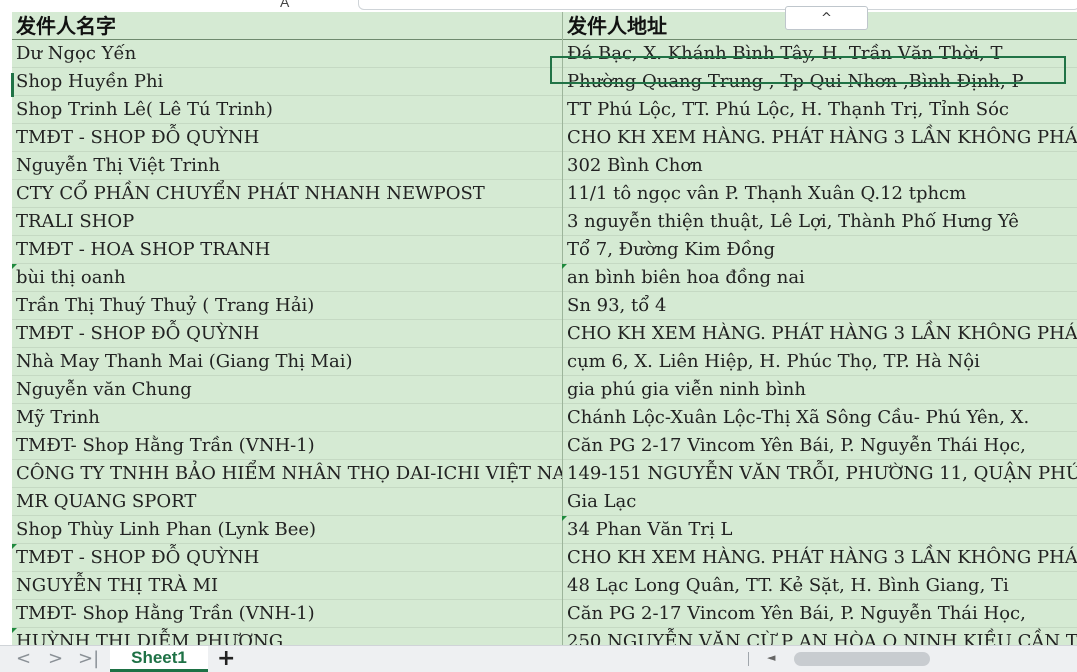 This screenshot has width=1077, height=672. What do you see at coordinates (159, 659) in the screenshot?
I see `sheet-tab-sheet1: Sheet1` at bounding box center [159, 659].